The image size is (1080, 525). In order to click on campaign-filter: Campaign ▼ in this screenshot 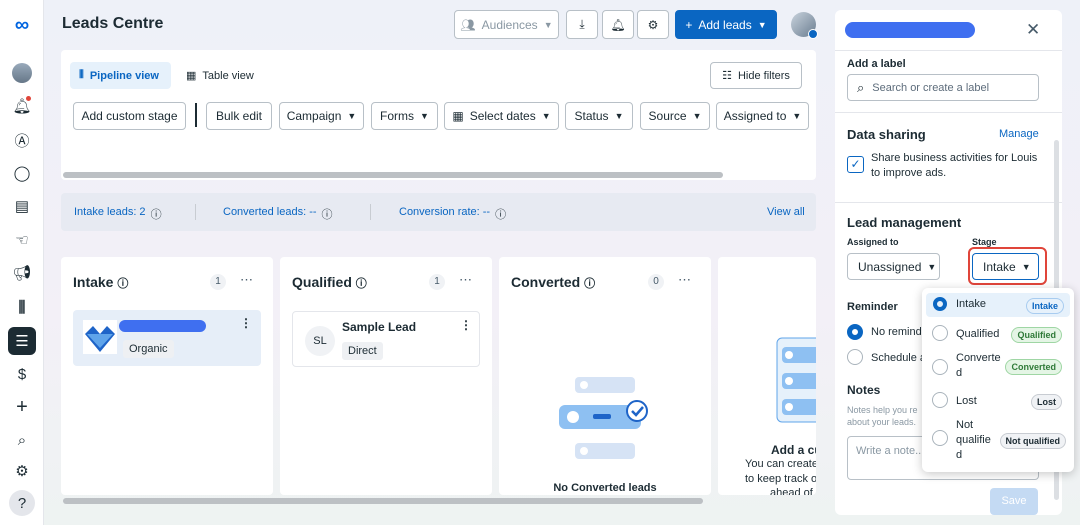, I will do `click(321, 116)`.